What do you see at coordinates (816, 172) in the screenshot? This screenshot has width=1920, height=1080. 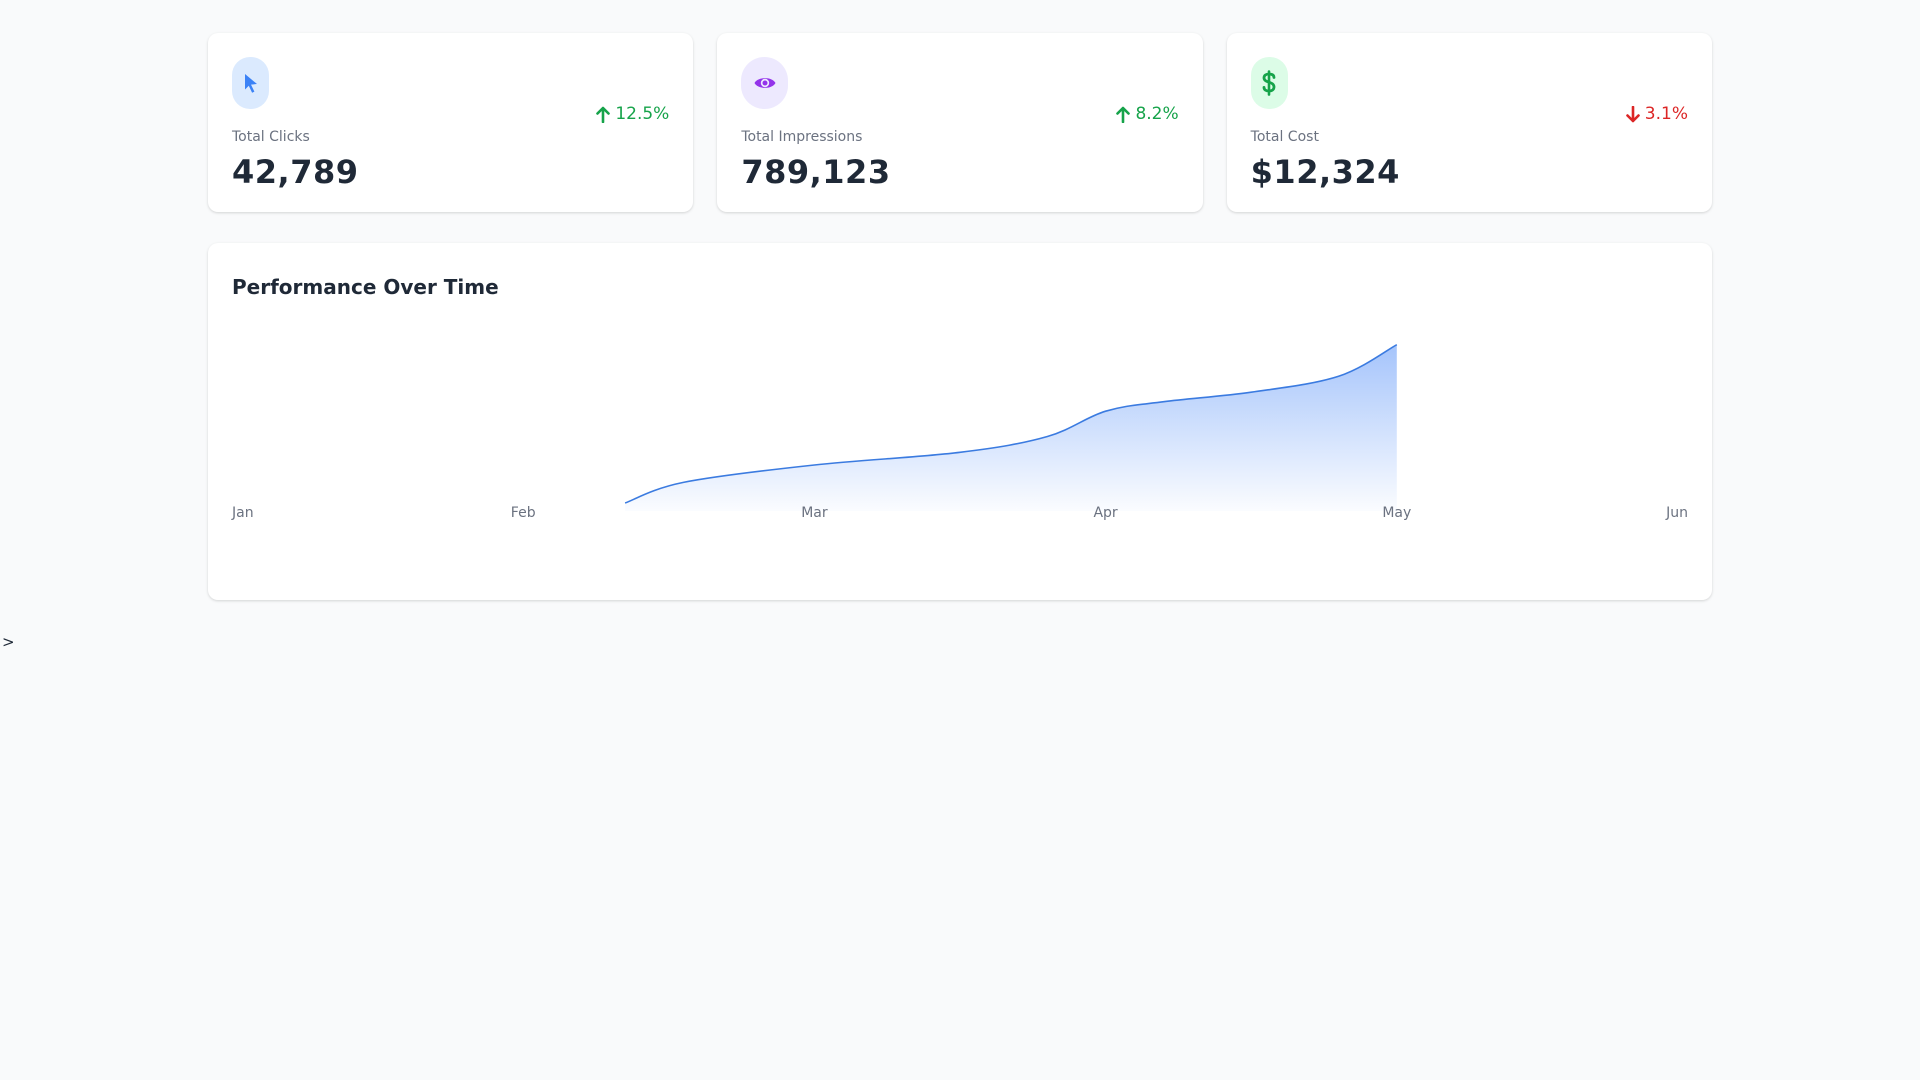 I see `stat-value: 789,123` at bounding box center [816, 172].